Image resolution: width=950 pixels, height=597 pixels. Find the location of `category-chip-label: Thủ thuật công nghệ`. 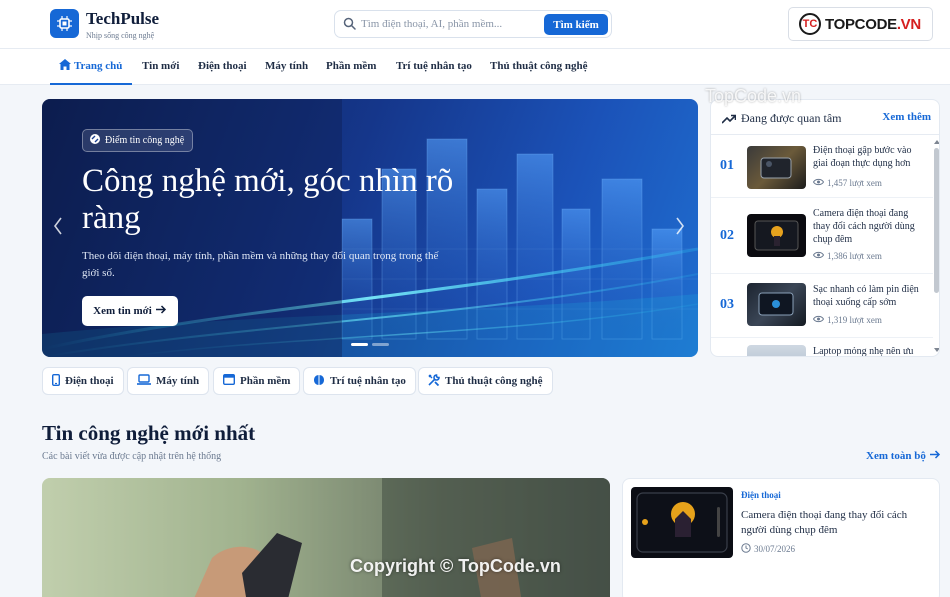

category-chip-label: Thủ thuật công nghệ is located at coordinates (494, 381).